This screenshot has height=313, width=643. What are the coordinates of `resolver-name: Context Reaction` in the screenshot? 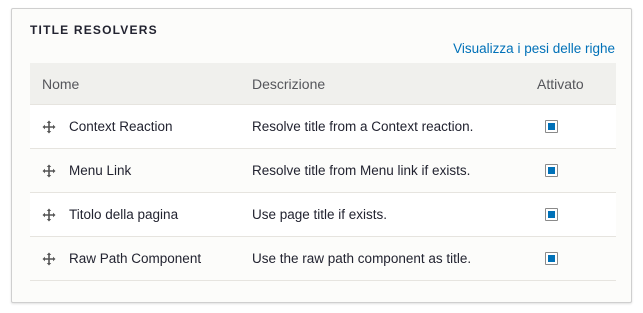 It's located at (121, 126).